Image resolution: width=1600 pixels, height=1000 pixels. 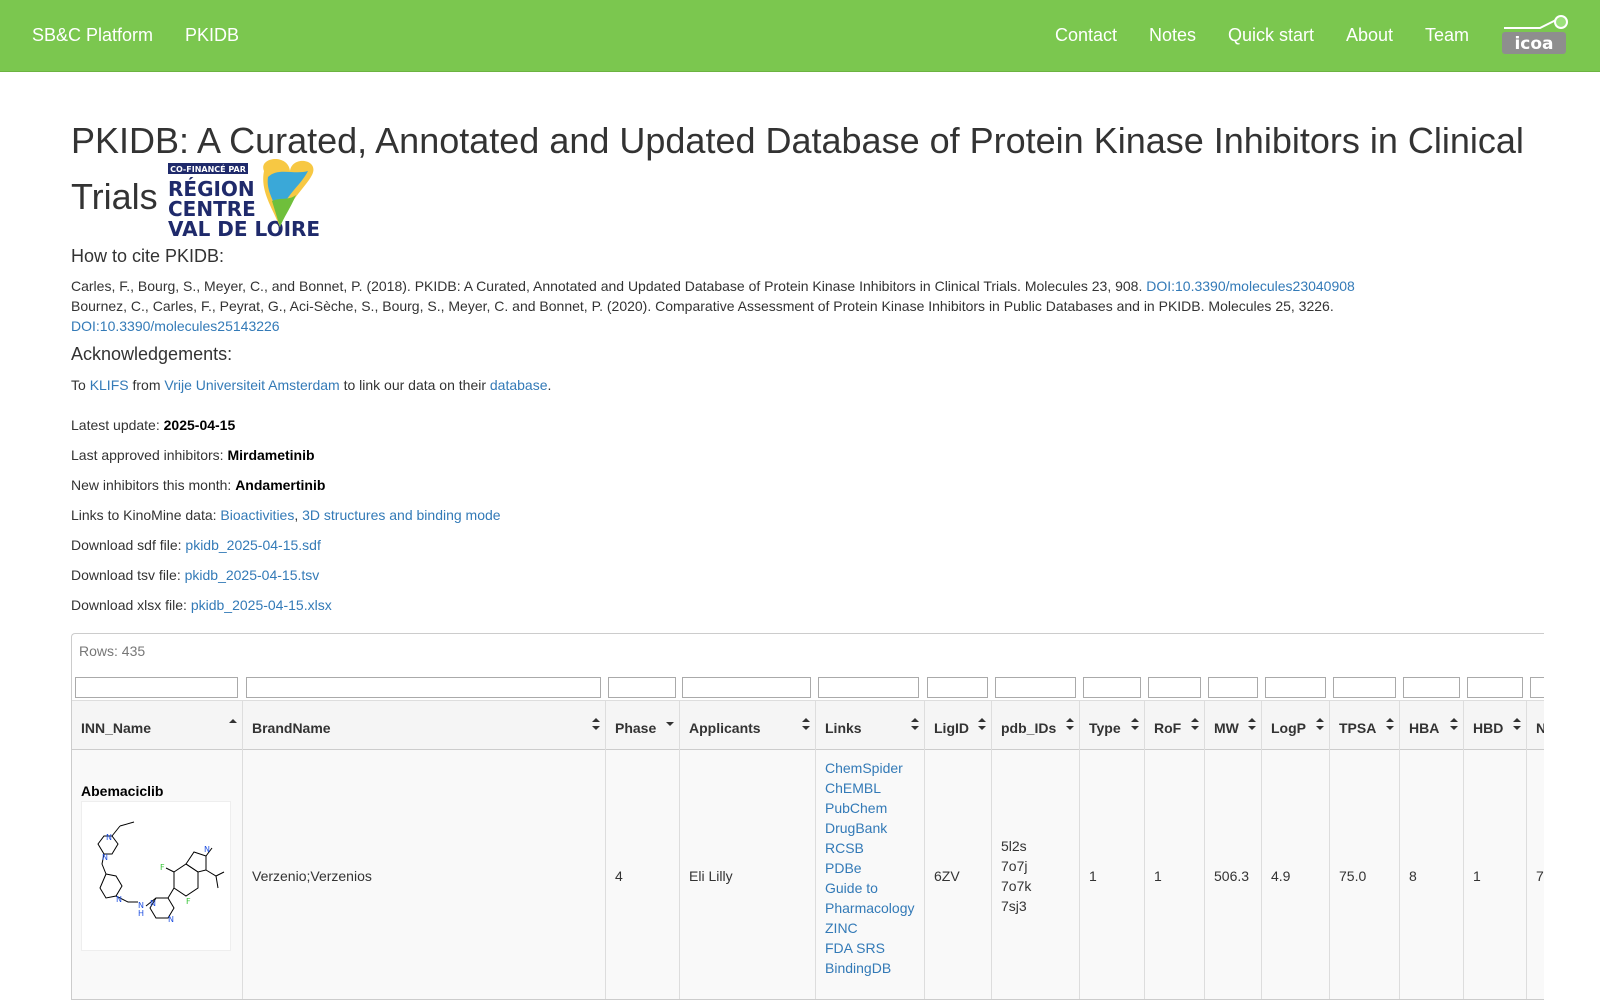 I want to click on ack-mid: to link our data on their, so click(x=414, y=385).